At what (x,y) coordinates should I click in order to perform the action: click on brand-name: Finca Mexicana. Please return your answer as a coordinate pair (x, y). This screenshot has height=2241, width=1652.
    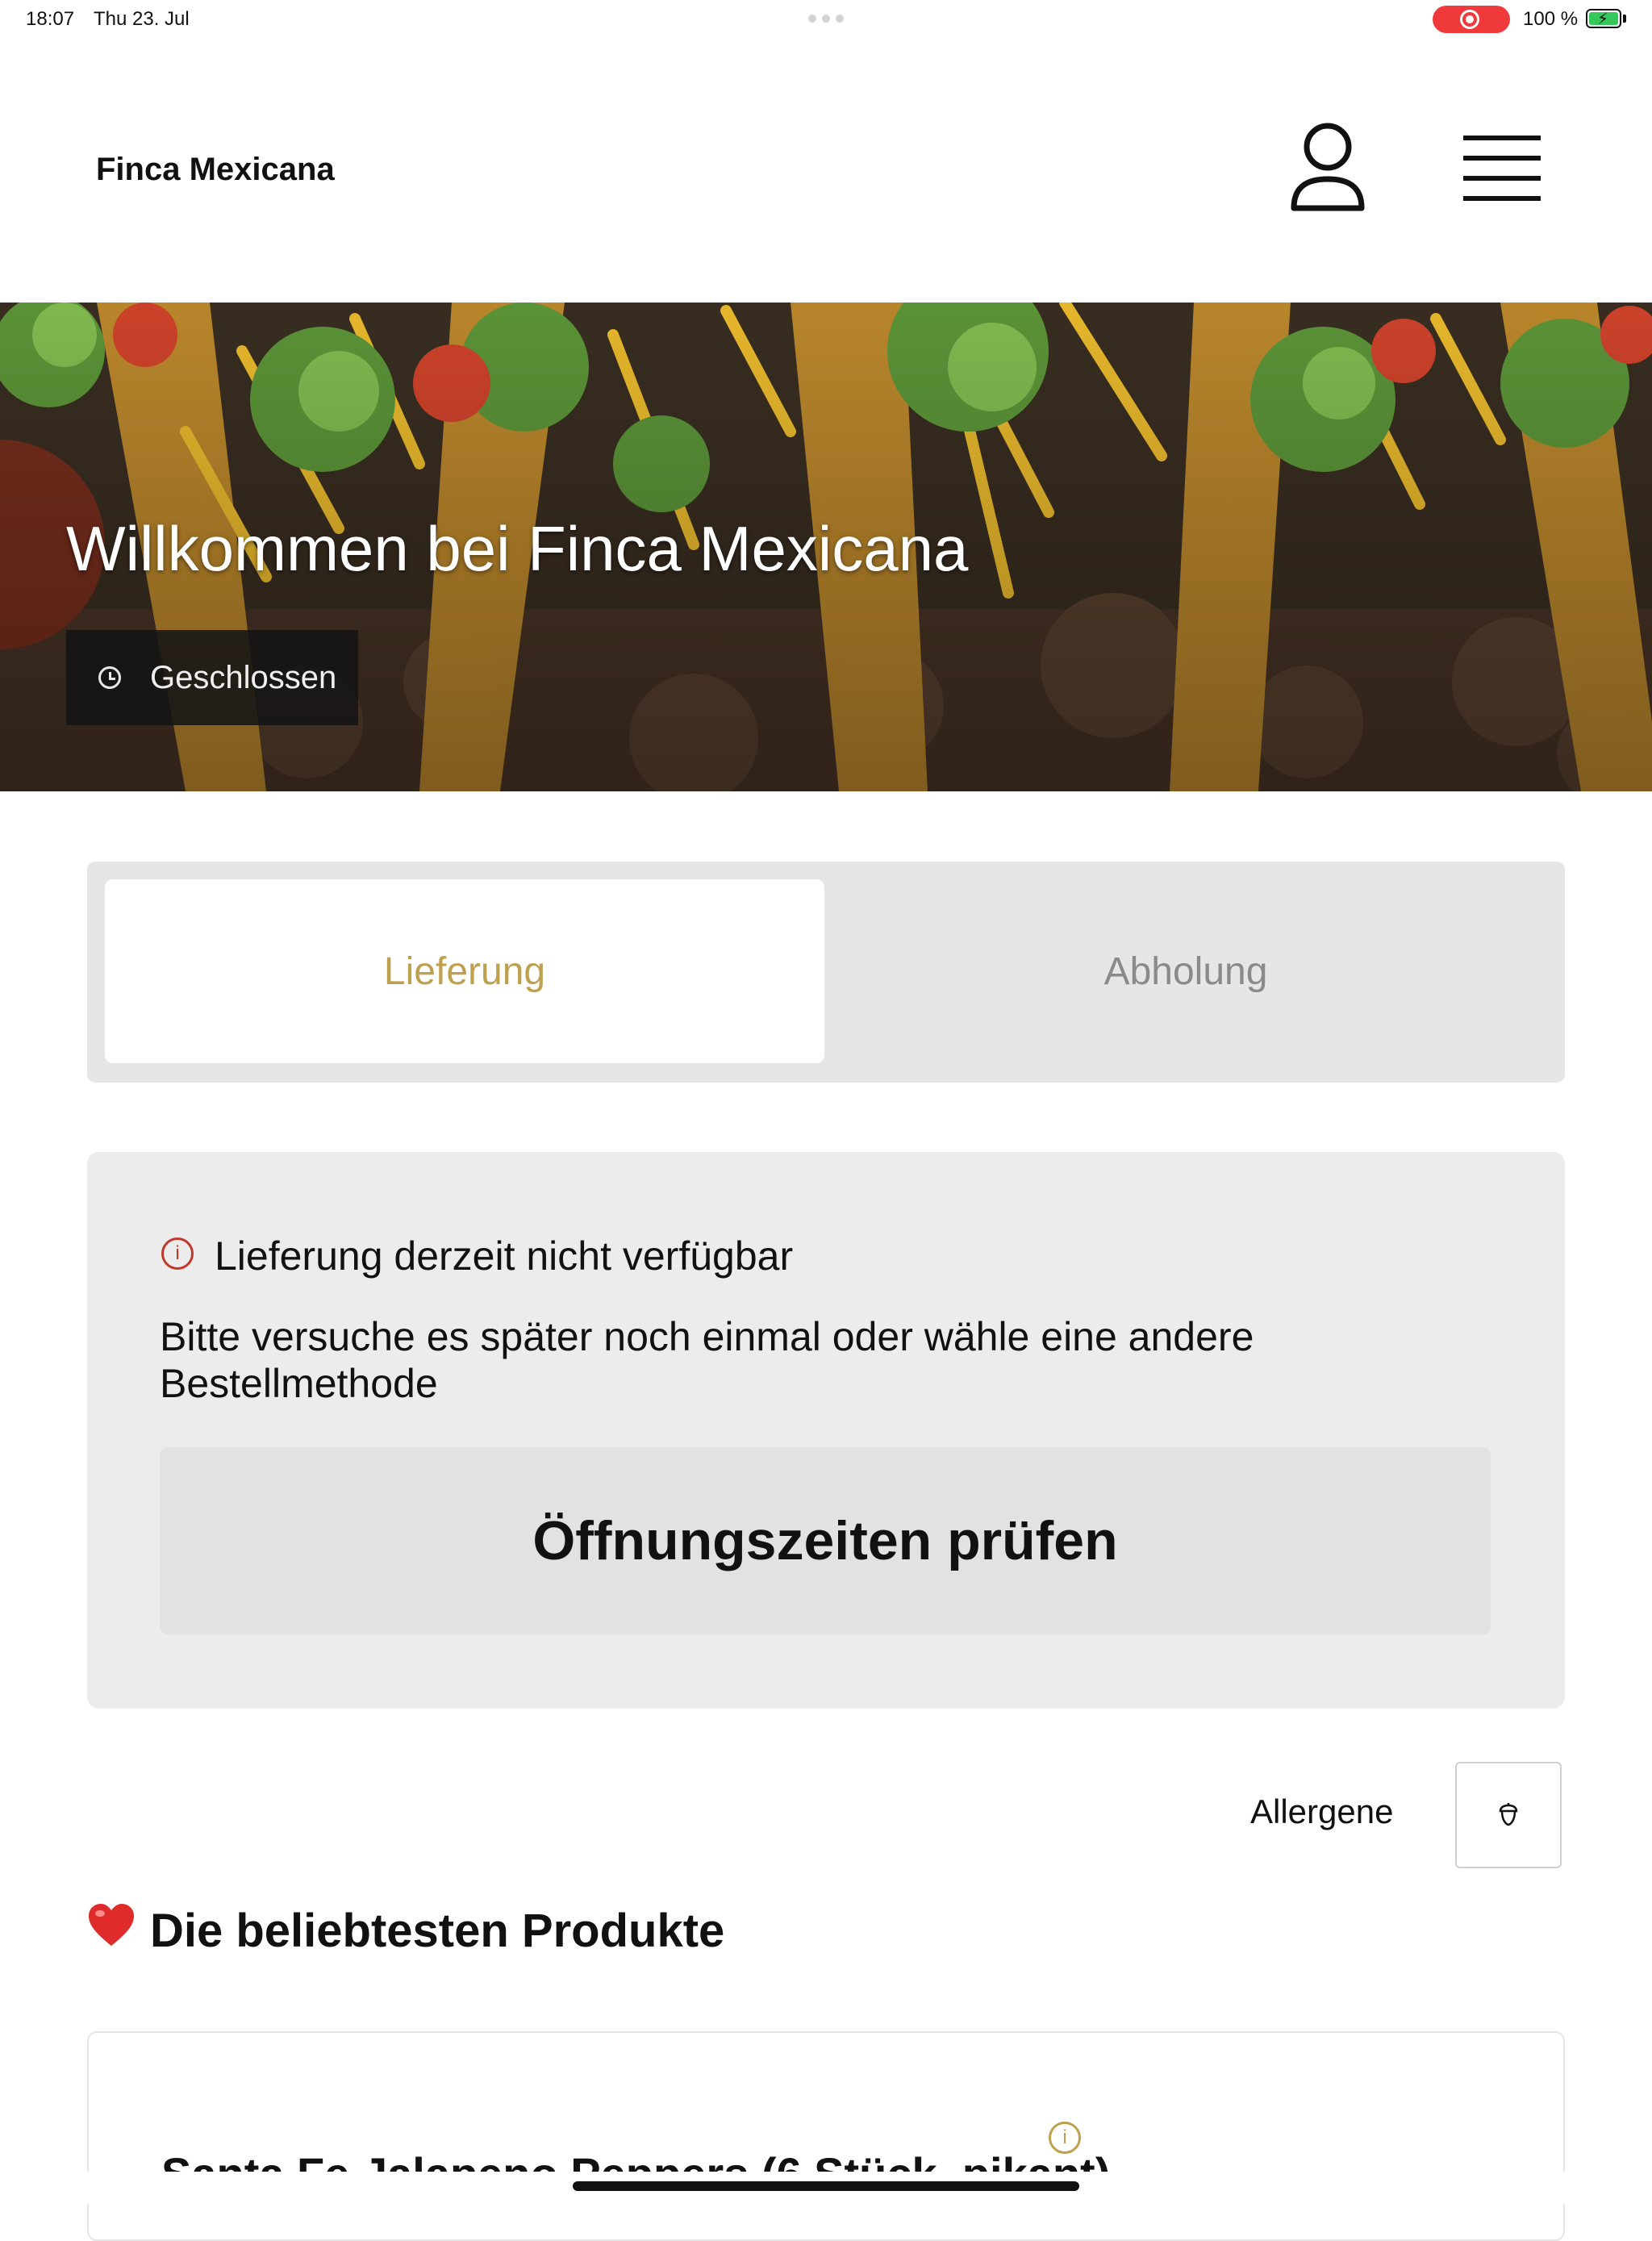
    Looking at the image, I should click on (215, 170).